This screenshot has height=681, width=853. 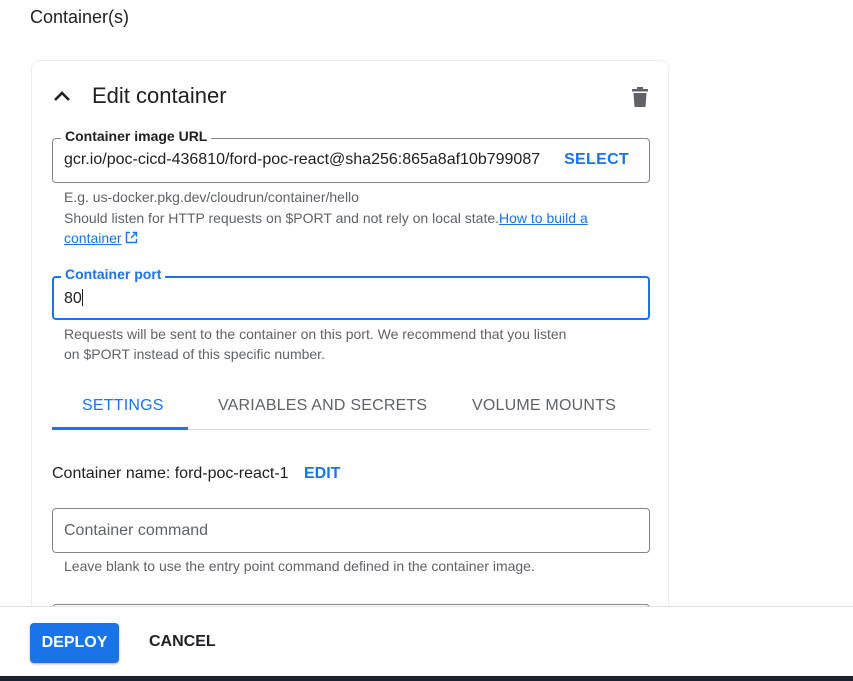 I want to click on container-port-input: 80, so click(x=73, y=298).